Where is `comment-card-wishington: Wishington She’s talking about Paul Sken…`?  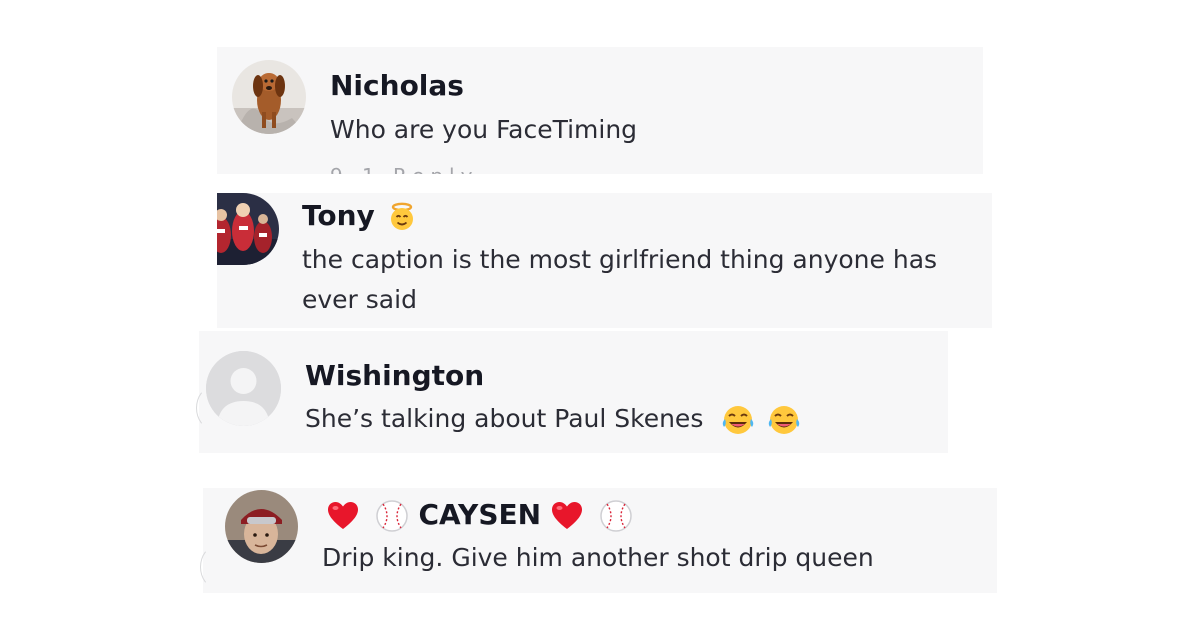 comment-card-wishington: Wishington She’s talking about Paul Sken… is located at coordinates (573, 392).